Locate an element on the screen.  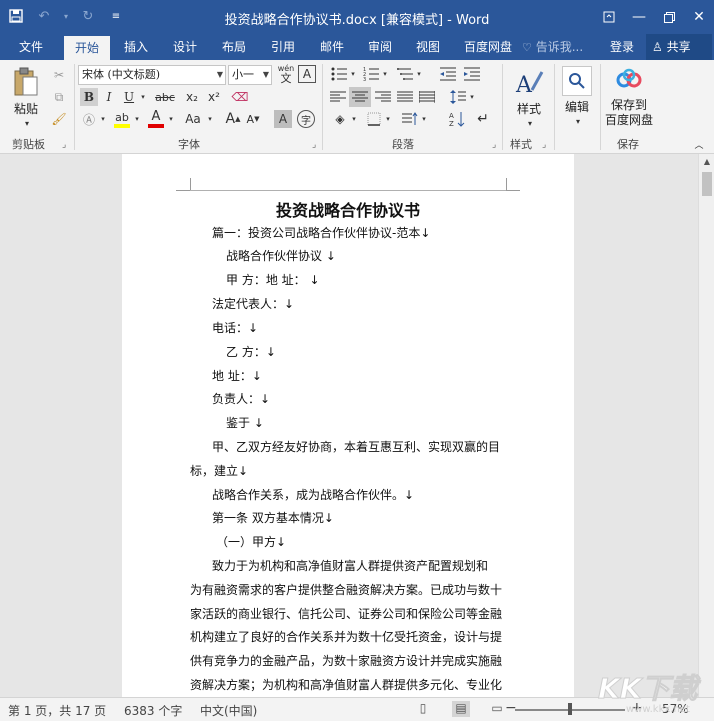
italic-button: I is located at coordinates (109, 97).